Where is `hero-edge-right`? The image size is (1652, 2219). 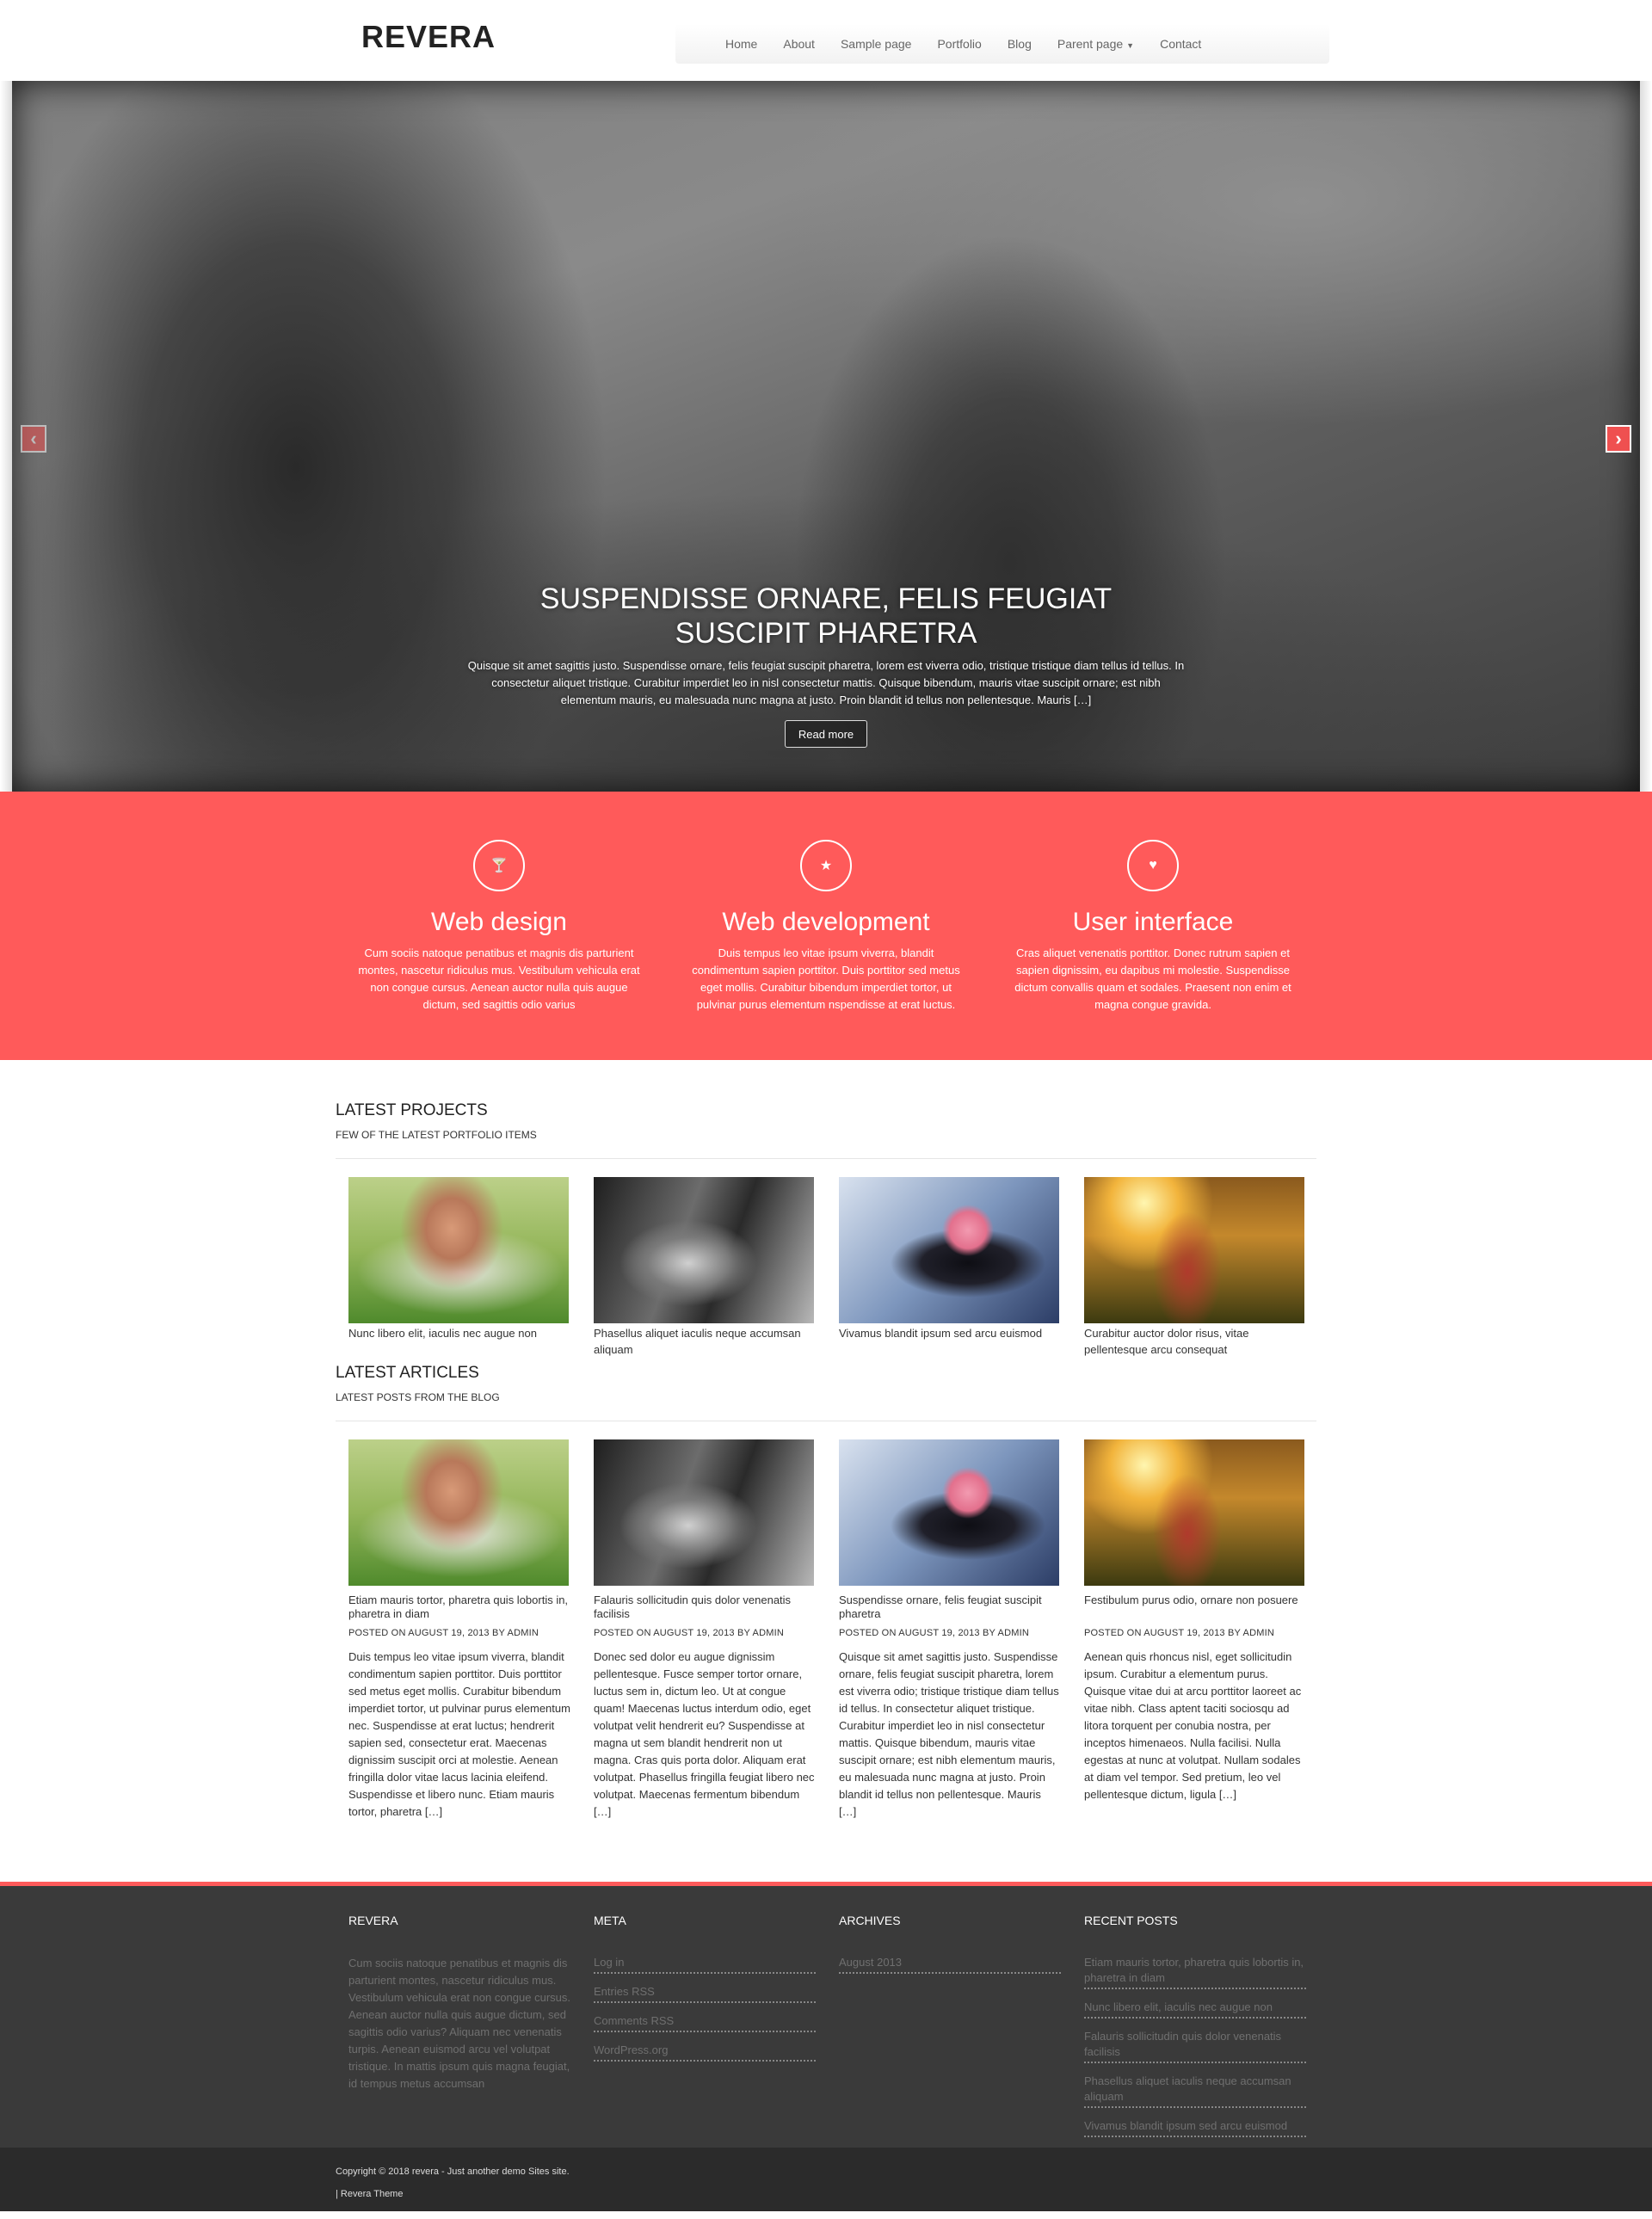
hero-edge-right is located at coordinates (1646, 436).